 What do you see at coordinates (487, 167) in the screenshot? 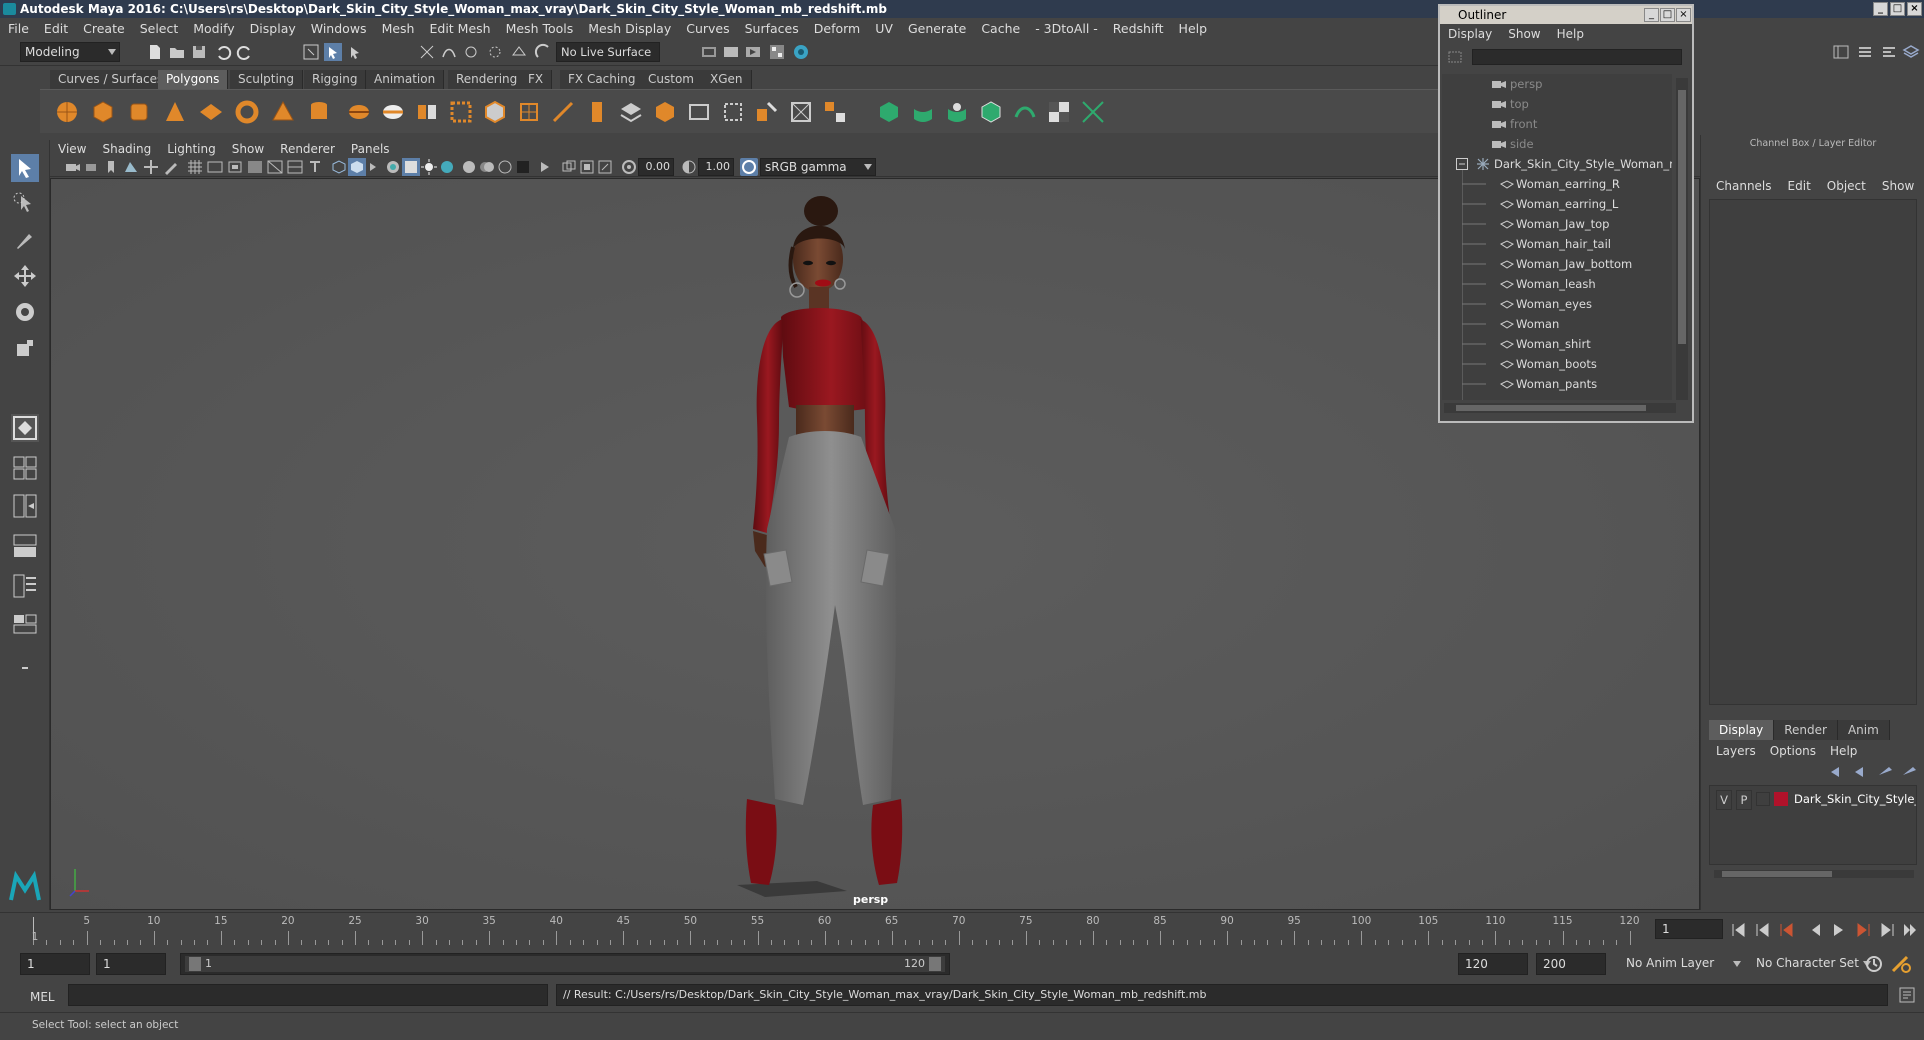
I see `multisample-aa-icon` at bounding box center [487, 167].